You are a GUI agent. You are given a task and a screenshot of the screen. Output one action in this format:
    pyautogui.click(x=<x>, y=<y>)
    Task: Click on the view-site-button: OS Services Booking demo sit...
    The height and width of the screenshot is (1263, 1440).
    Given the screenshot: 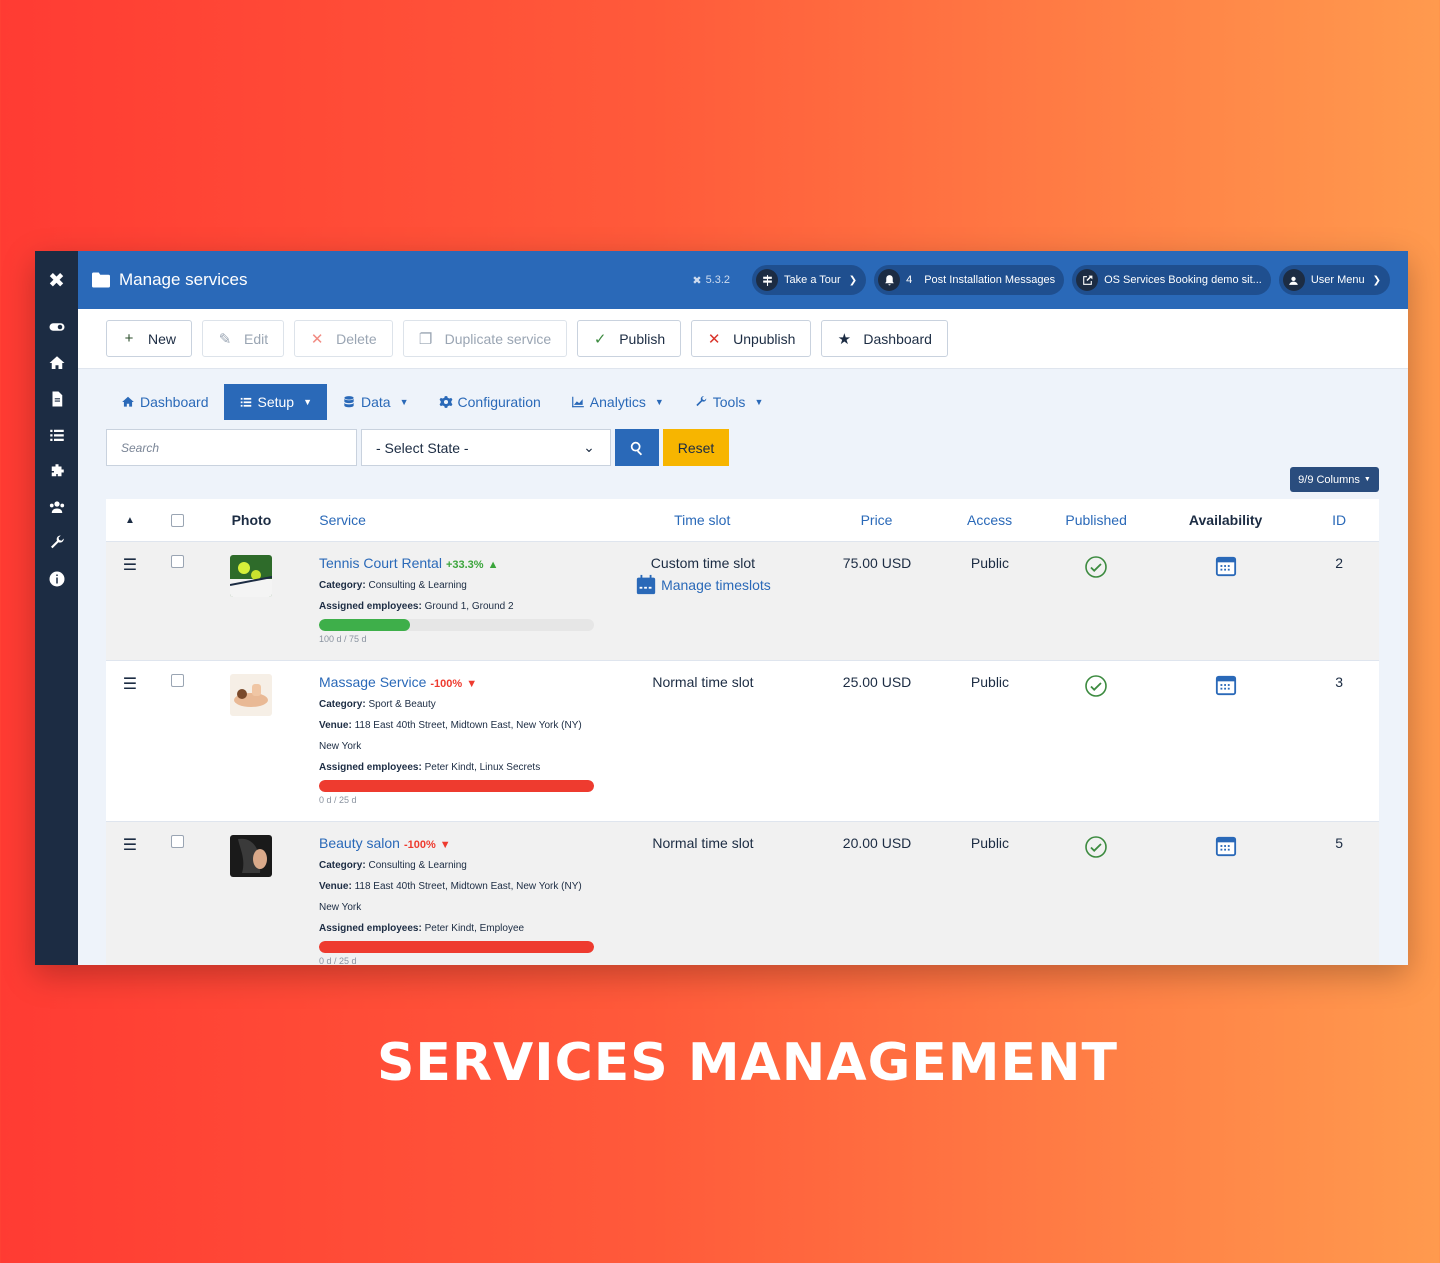 What is the action you would take?
    pyautogui.click(x=1171, y=280)
    